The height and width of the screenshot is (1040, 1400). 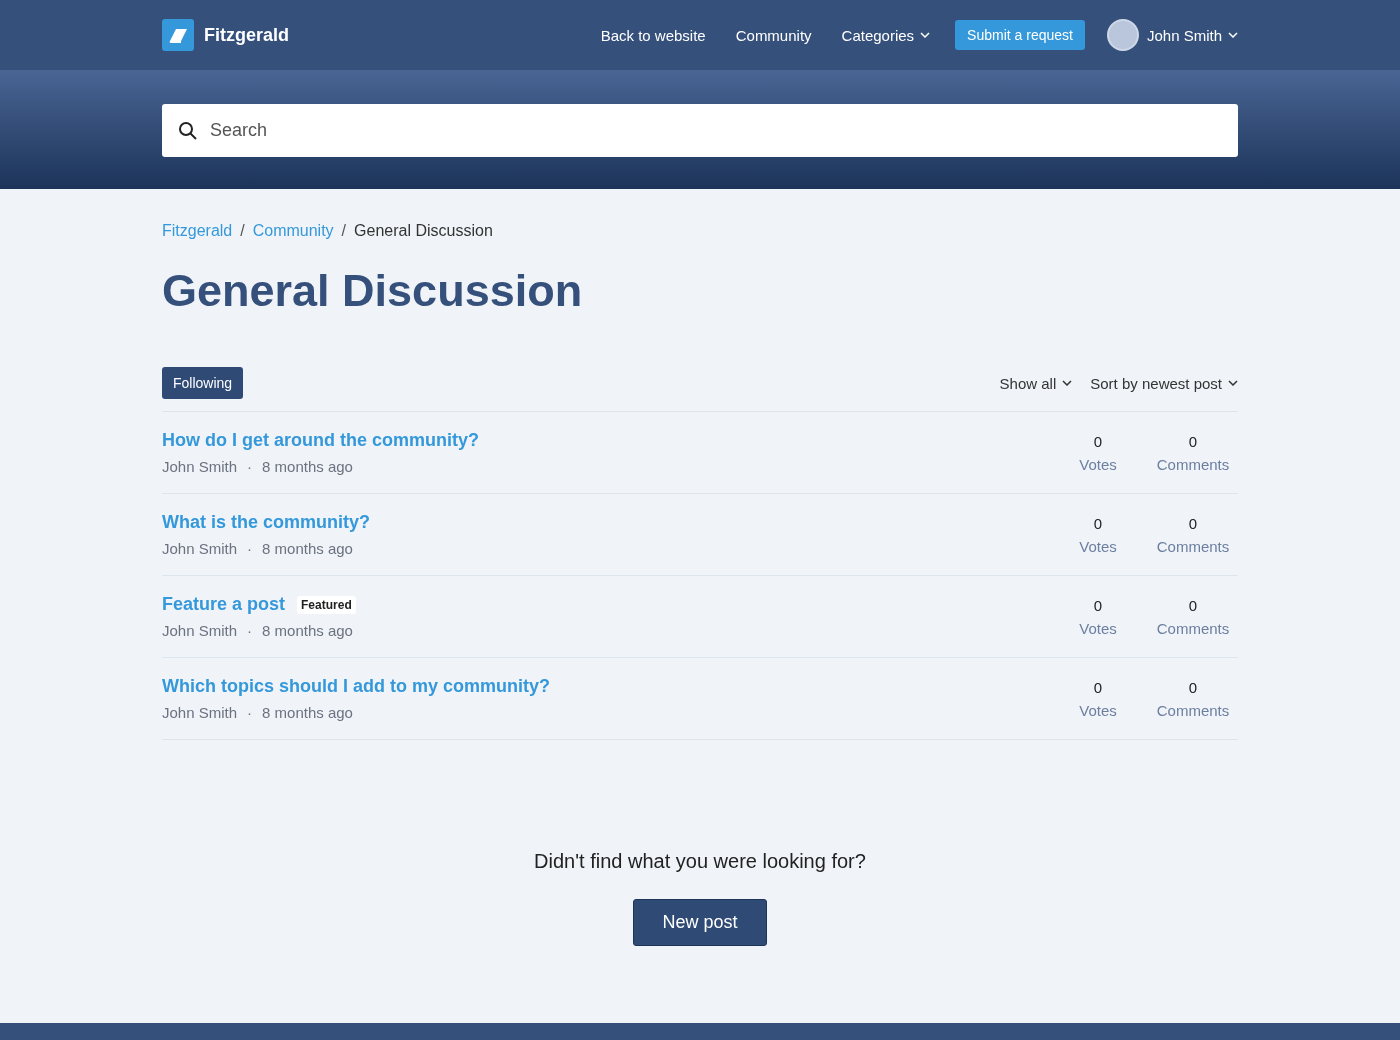 I want to click on new-post-button: New post, so click(x=700, y=922).